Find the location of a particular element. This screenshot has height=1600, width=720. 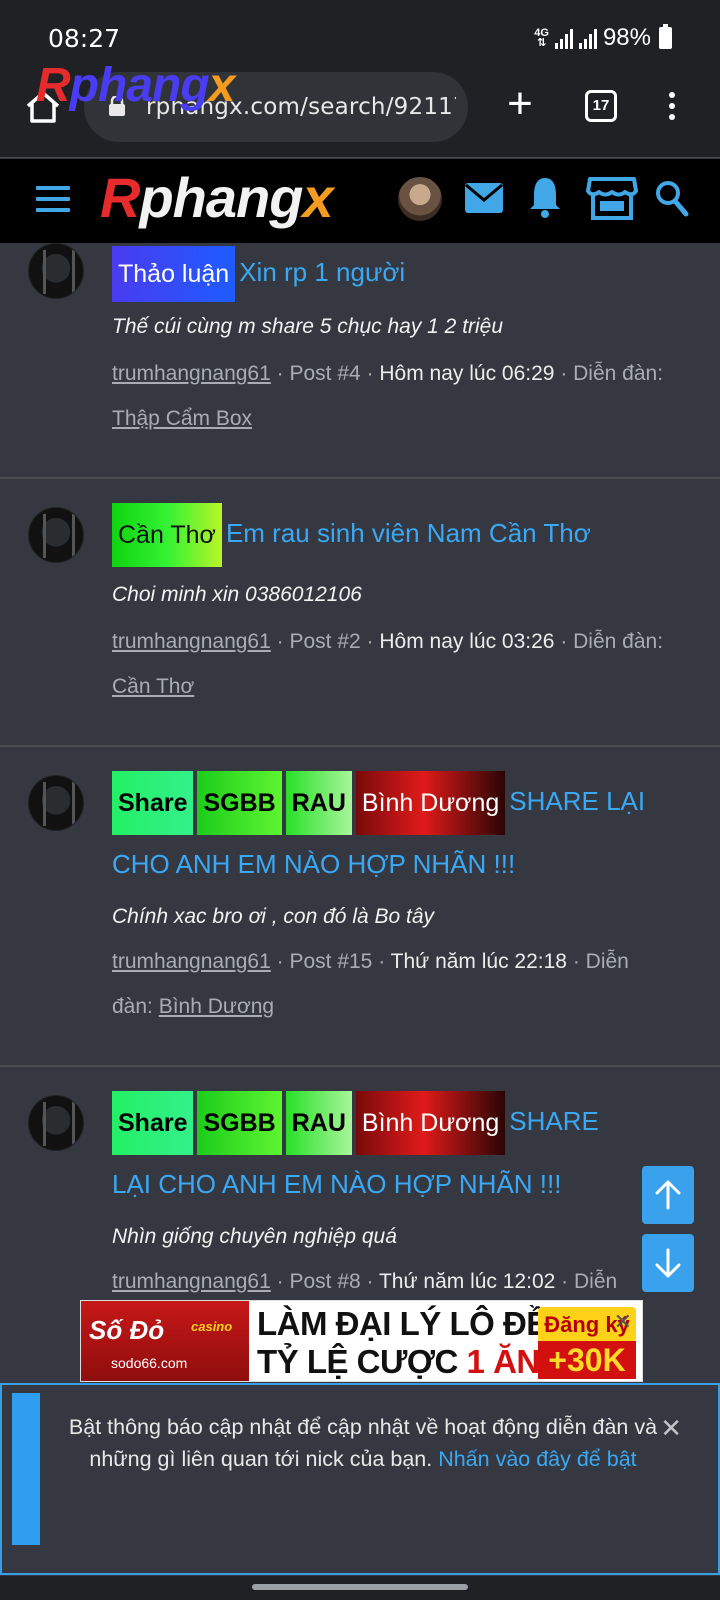

post-date: Thứ năm lúc 12:02 is located at coordinates (467, 1281).